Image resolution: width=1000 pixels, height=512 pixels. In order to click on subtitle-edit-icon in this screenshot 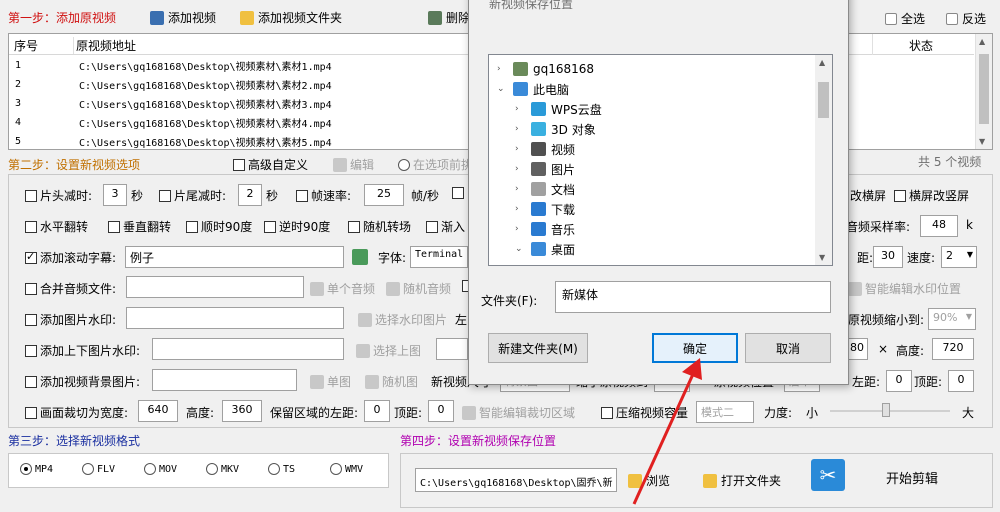, I will do `click(360, 257)`.